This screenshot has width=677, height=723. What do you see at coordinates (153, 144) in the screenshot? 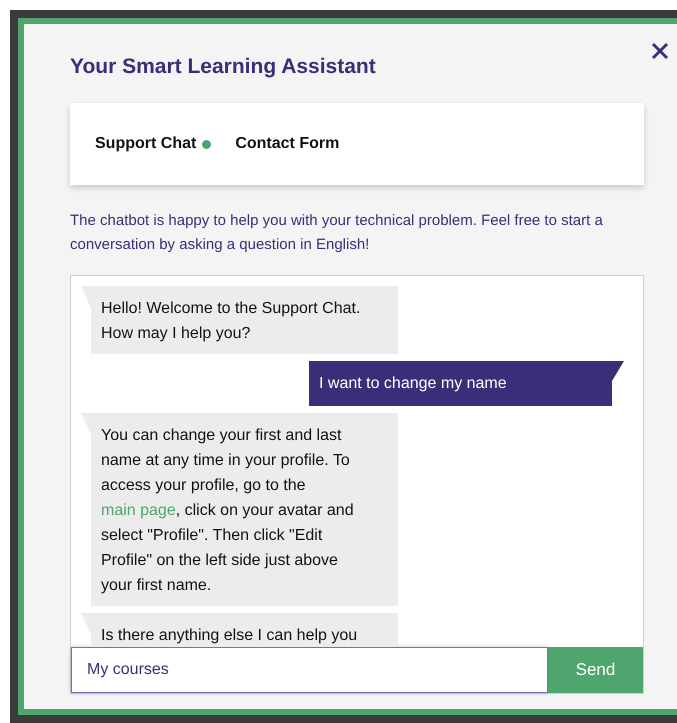
I see `tab: Support Chat` at bounding box center [153, 144].